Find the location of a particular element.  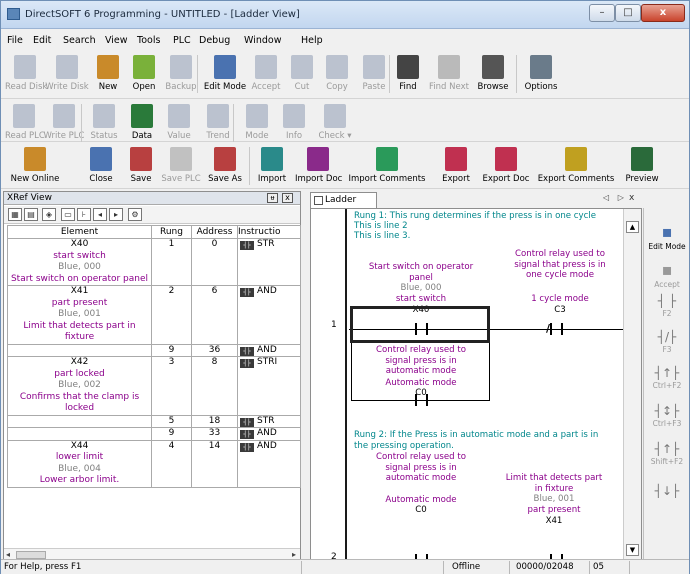

export-comments-button: Export Comments is located at coordinates (576, 163).